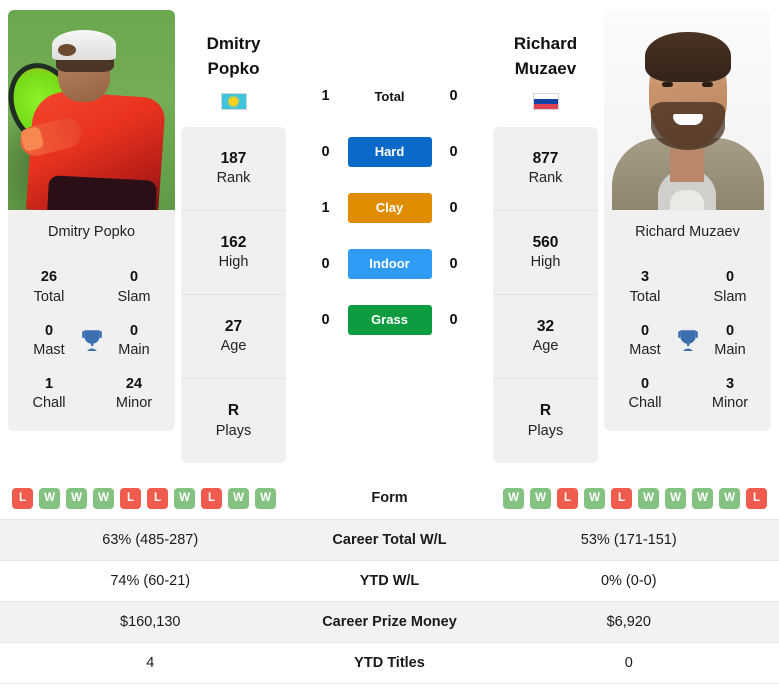 The height and width of the screenshot is (699, 779). Describe the element at coordinates (645, 277) in the screenshot. I see `titles-total-value: 3` at that location.